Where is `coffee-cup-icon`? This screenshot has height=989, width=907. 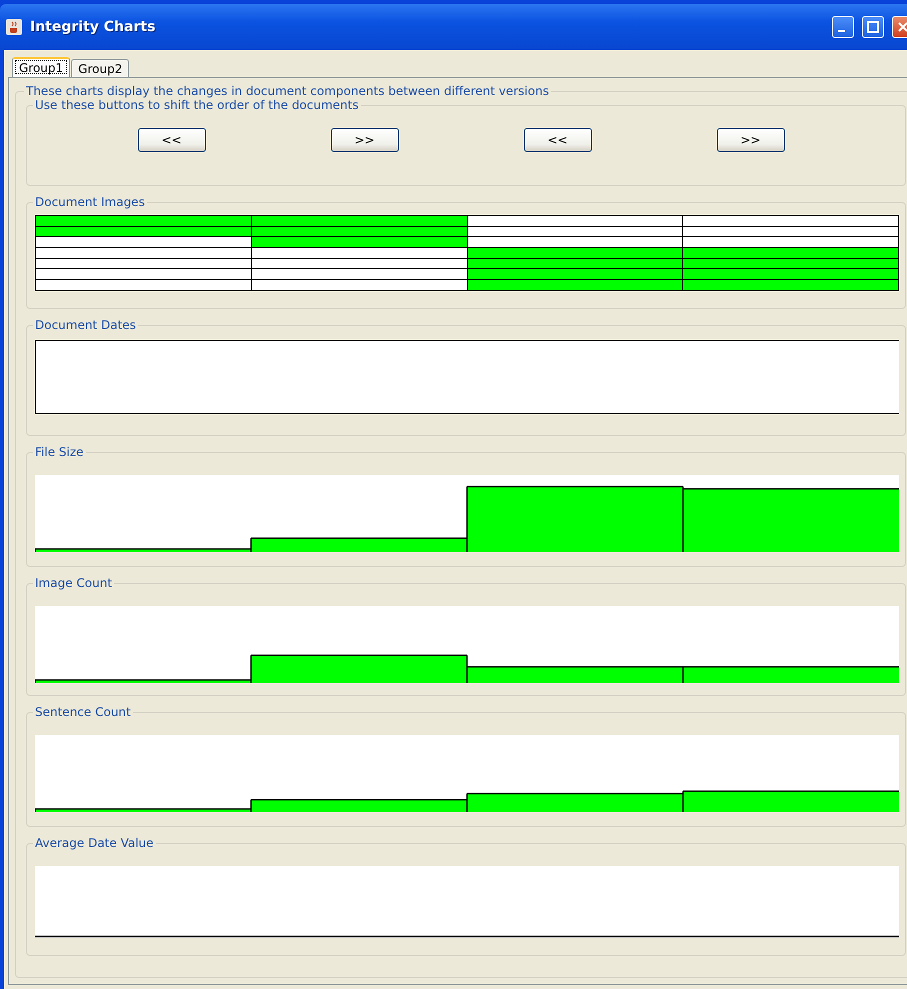 coffee-cup-icon is located at coordinates (14, 27).